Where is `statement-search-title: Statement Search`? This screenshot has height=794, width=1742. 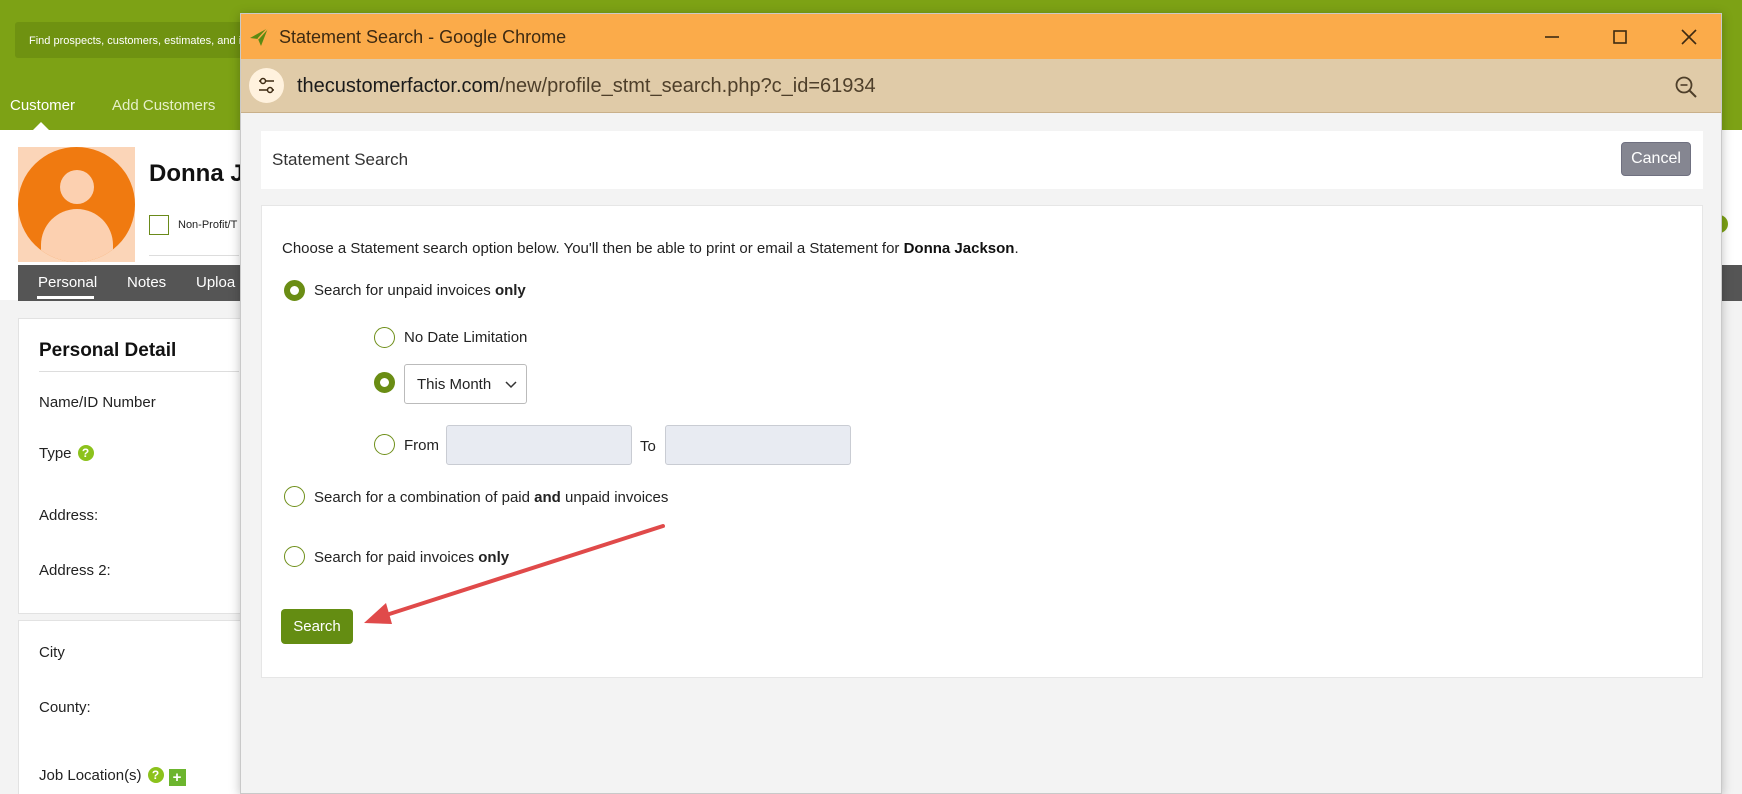 statement-search-title: Statement Search is located at coordinates (340, 159).